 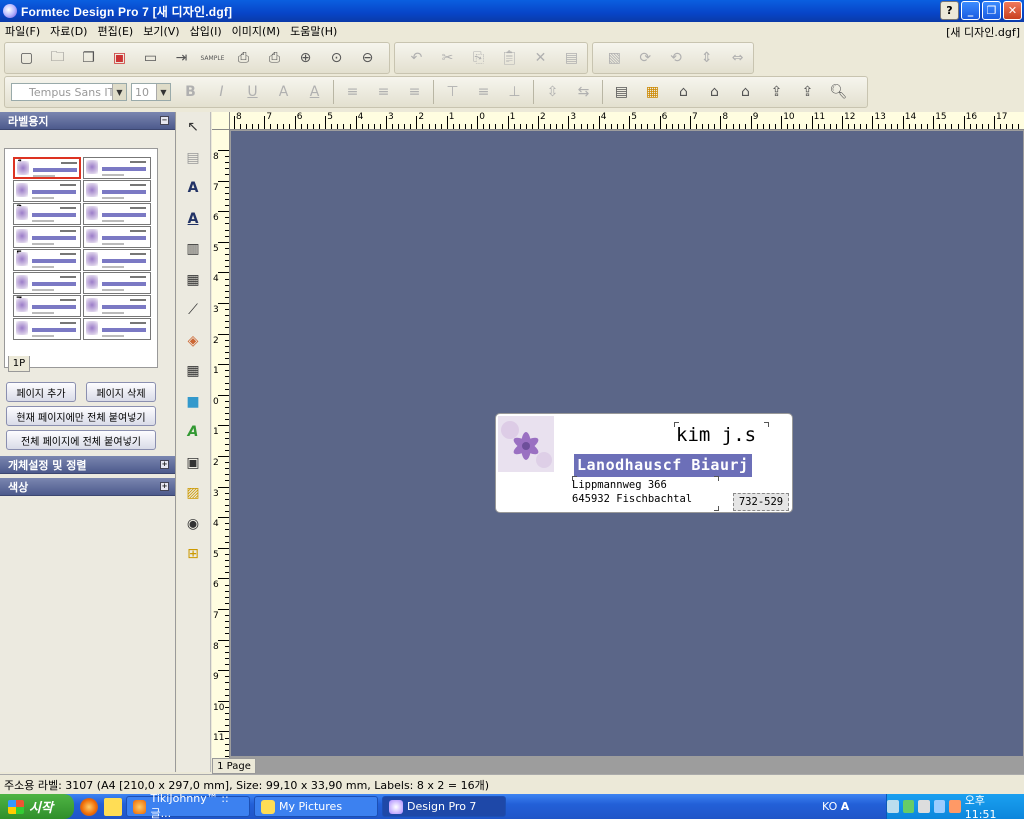 What do you see at coordinates (193, 158) in the screenshot?
I see `document-icon: ▤` at bounding box center [193, 158].